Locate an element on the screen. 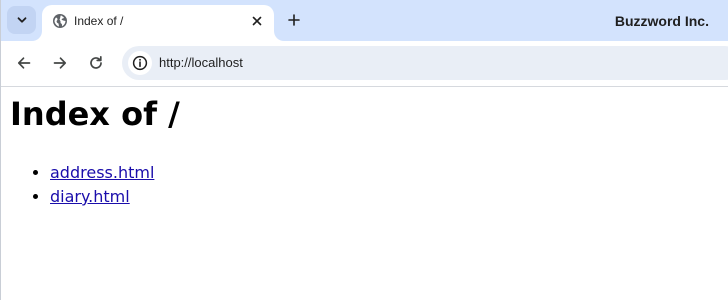 The width and height of the screenshot is (728, 300). close-tab-button is located at coordinates (257, 21).